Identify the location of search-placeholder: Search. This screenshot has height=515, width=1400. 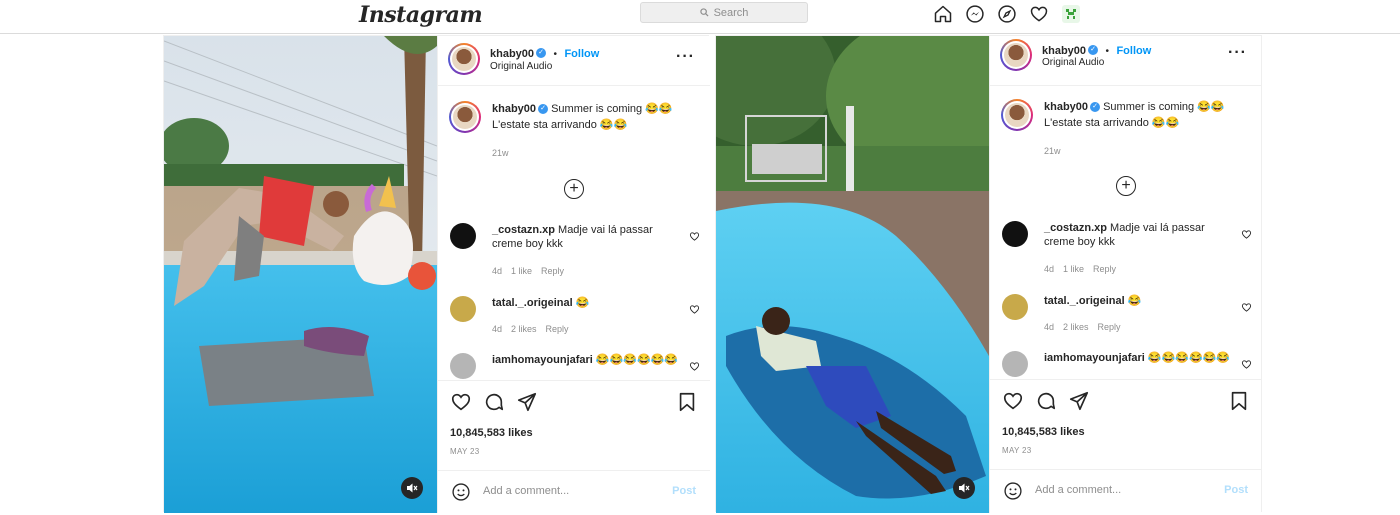
(731, 12).